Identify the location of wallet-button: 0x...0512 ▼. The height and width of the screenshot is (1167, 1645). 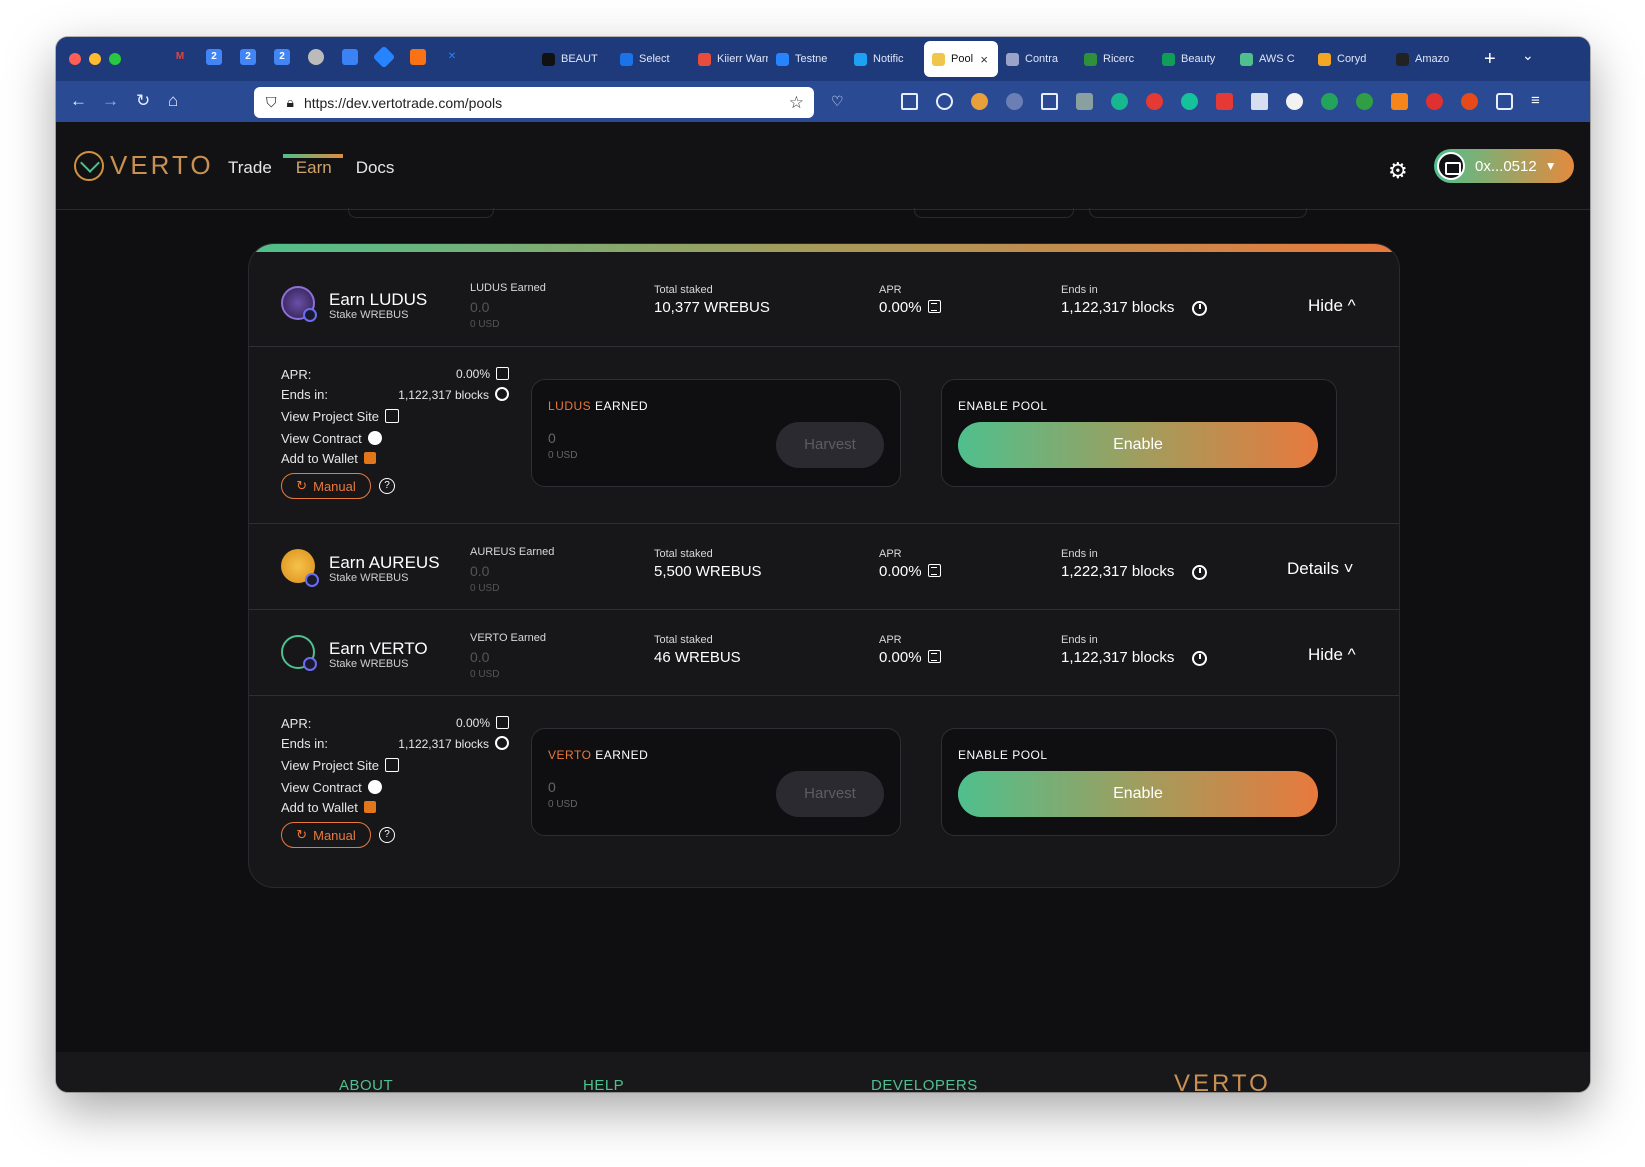
(1504, 166).